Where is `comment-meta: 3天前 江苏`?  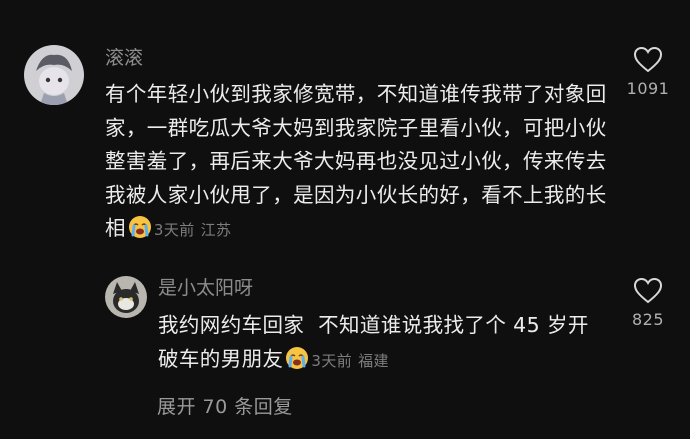
comment-meta: 3天前 江苏 is located at coordinates (193, 230).